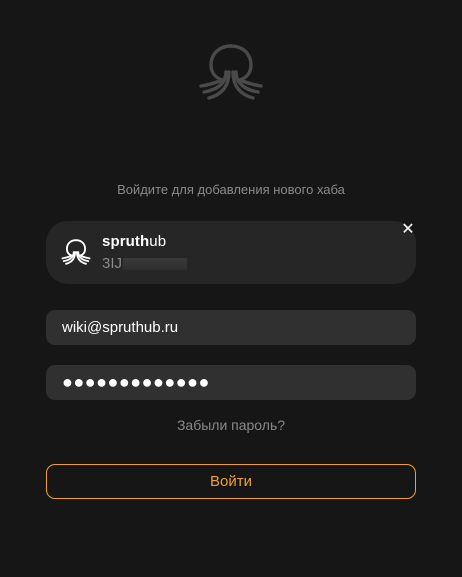 This screenshot has height=577, width=462. I want to click on password-input: ●●●●●●●●●●●●●, so click(136, 382).